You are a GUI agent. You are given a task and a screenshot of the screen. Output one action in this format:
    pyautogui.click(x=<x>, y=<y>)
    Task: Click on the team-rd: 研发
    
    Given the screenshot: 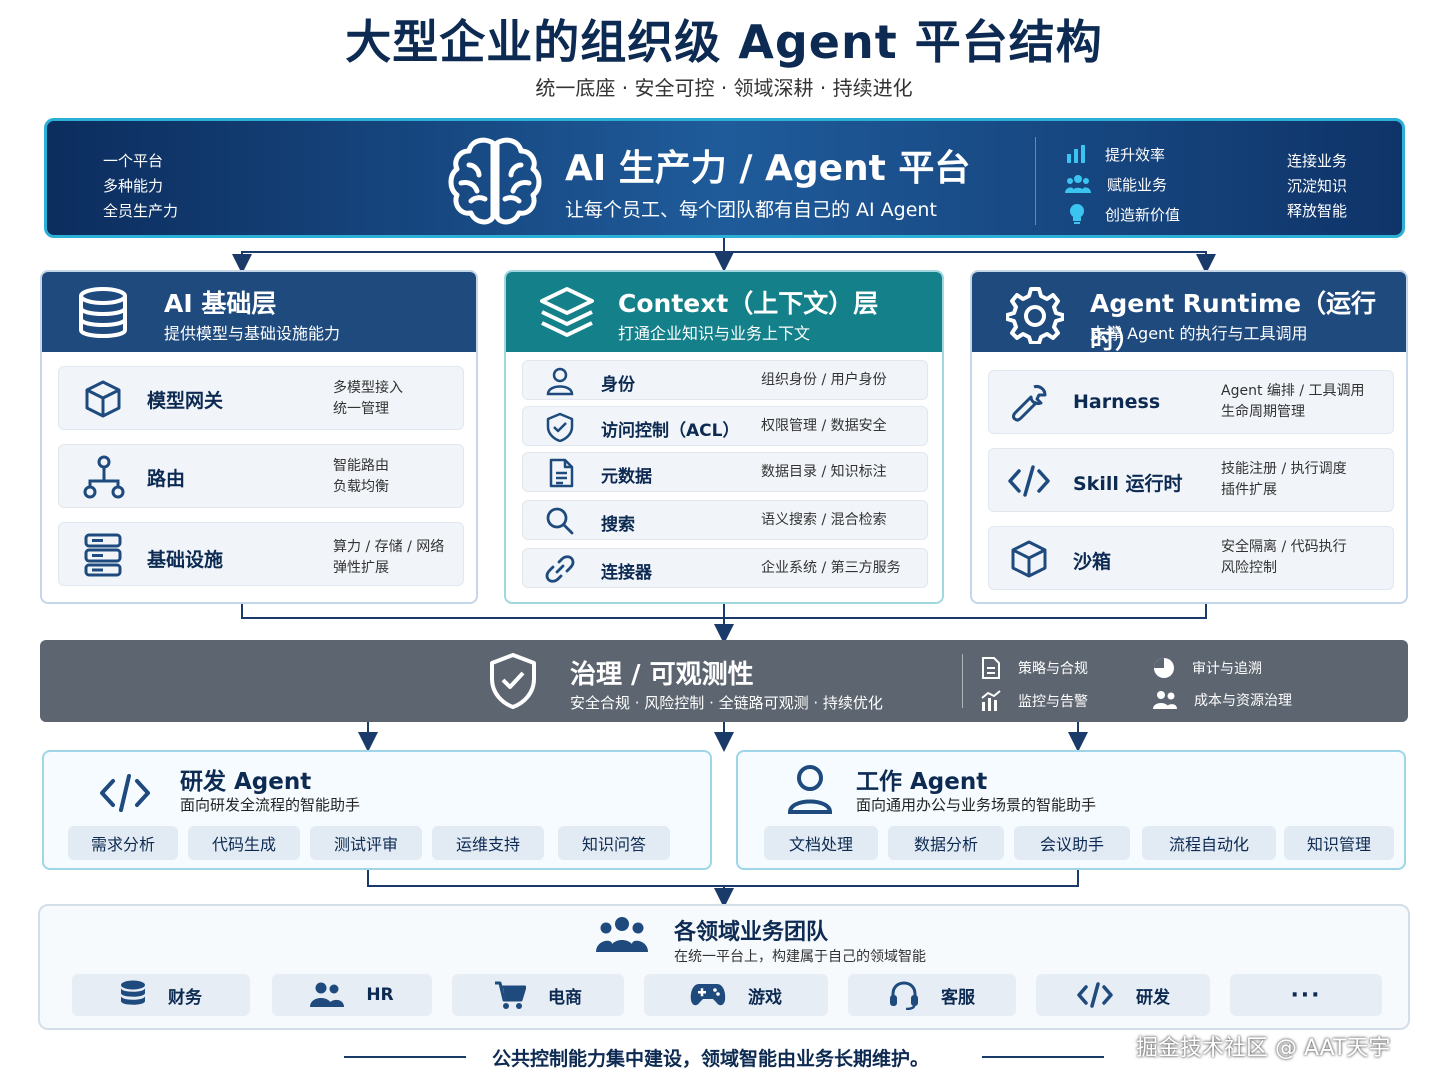 What is the action you would take?
    pyautogui.click(x=1123, y=995)
    